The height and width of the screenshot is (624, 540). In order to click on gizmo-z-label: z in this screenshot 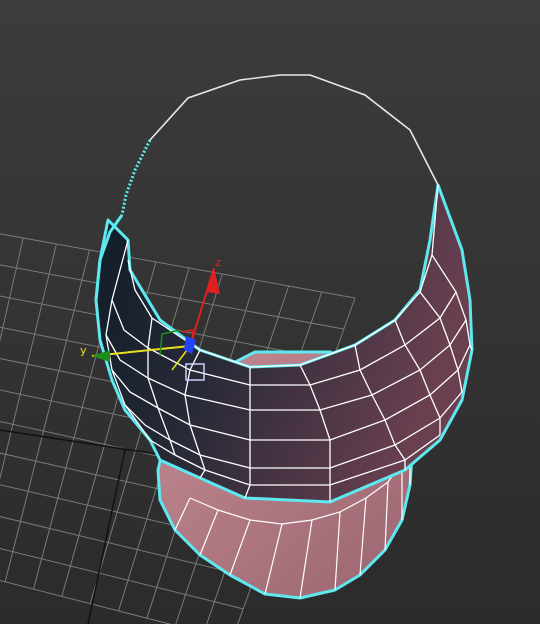, I will do `click(218, 262)`.